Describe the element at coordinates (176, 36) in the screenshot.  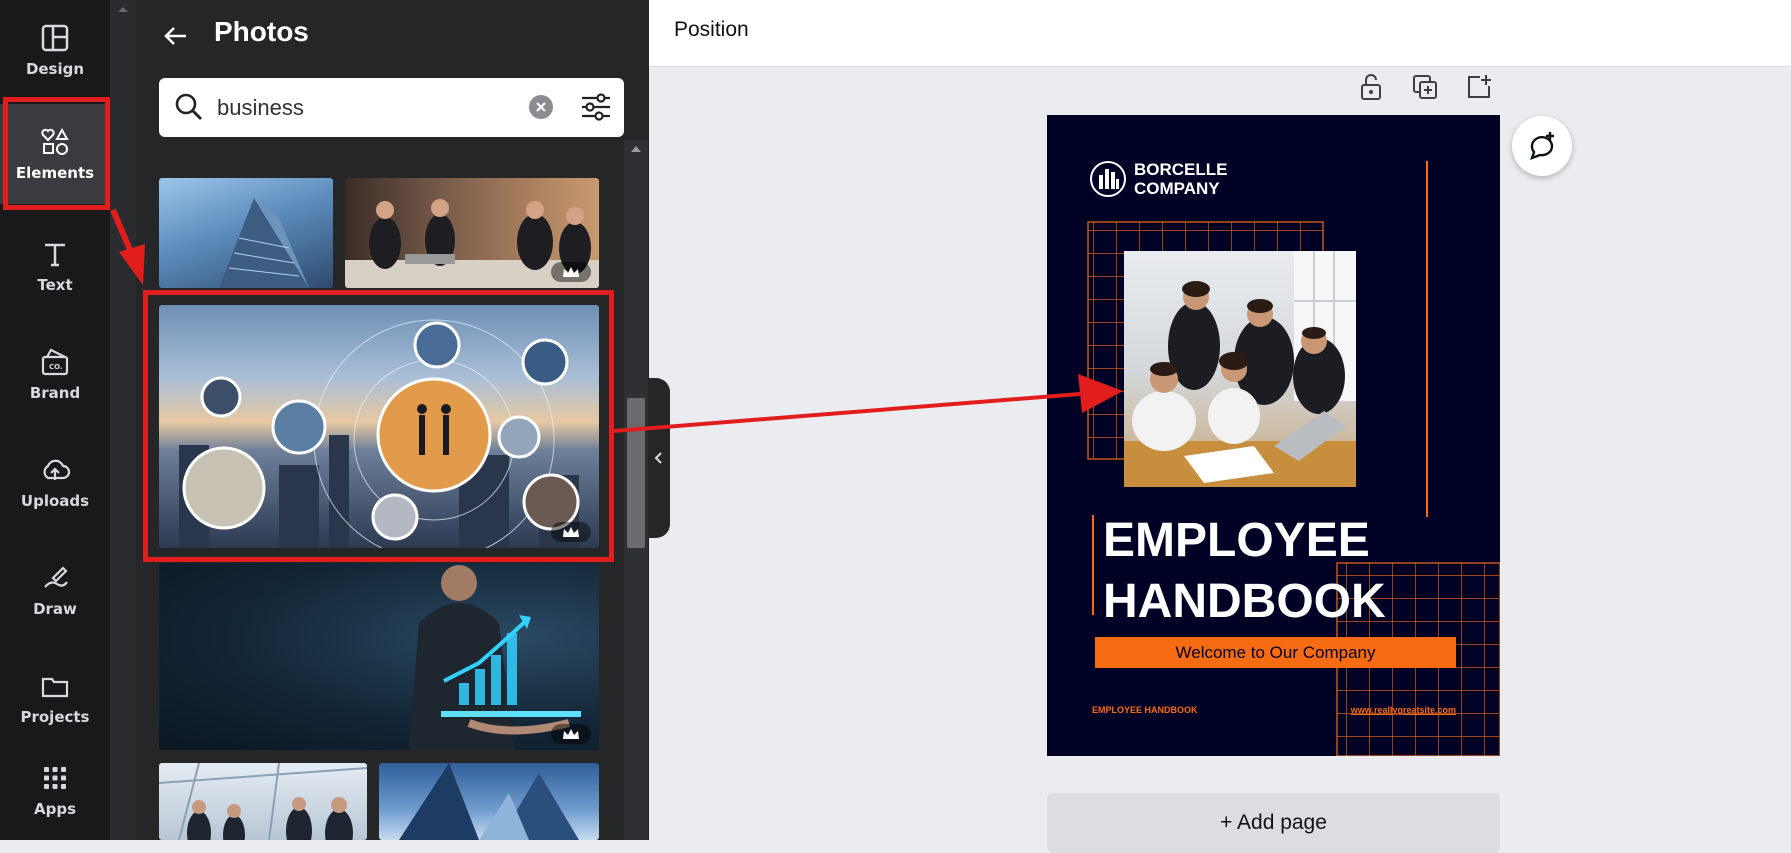
I see `back-arrow-icon` at that location.